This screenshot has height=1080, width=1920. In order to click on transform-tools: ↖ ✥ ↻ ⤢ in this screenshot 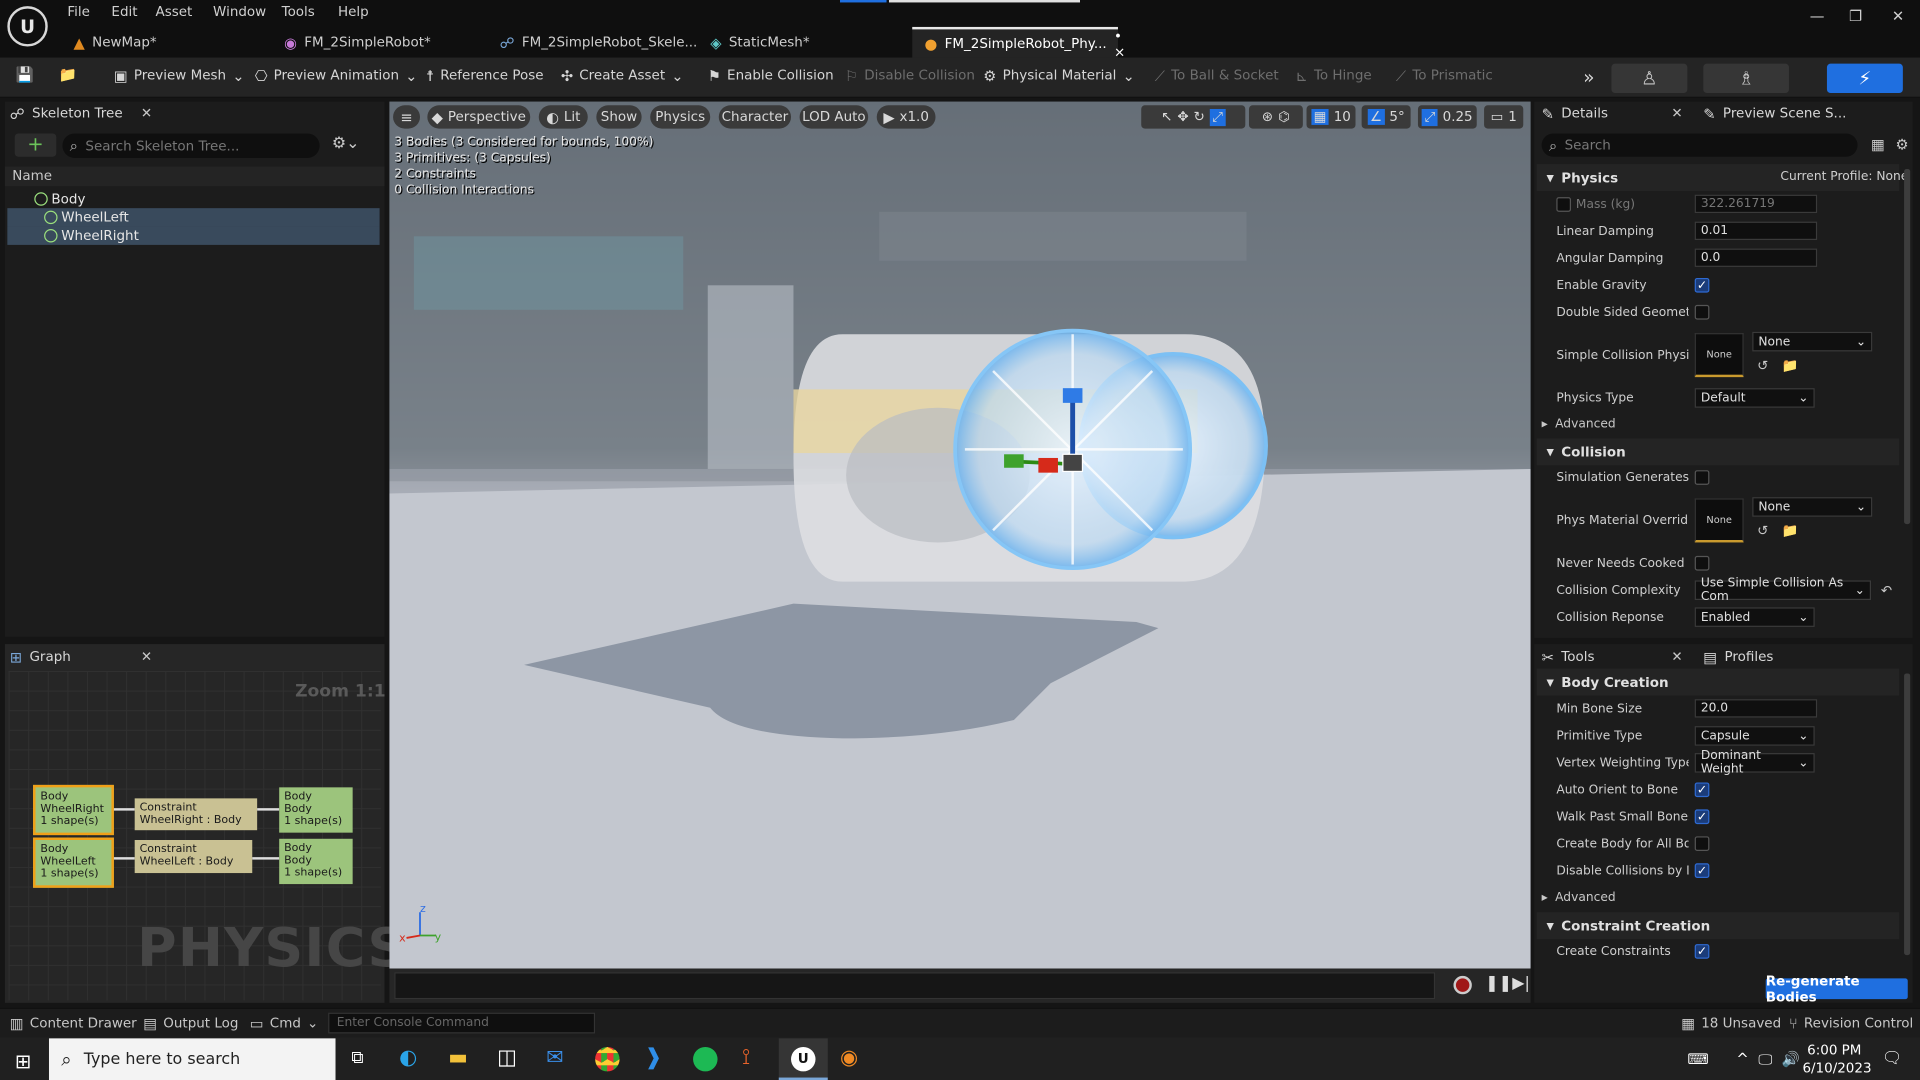, I will do `click(1193, 117)`.